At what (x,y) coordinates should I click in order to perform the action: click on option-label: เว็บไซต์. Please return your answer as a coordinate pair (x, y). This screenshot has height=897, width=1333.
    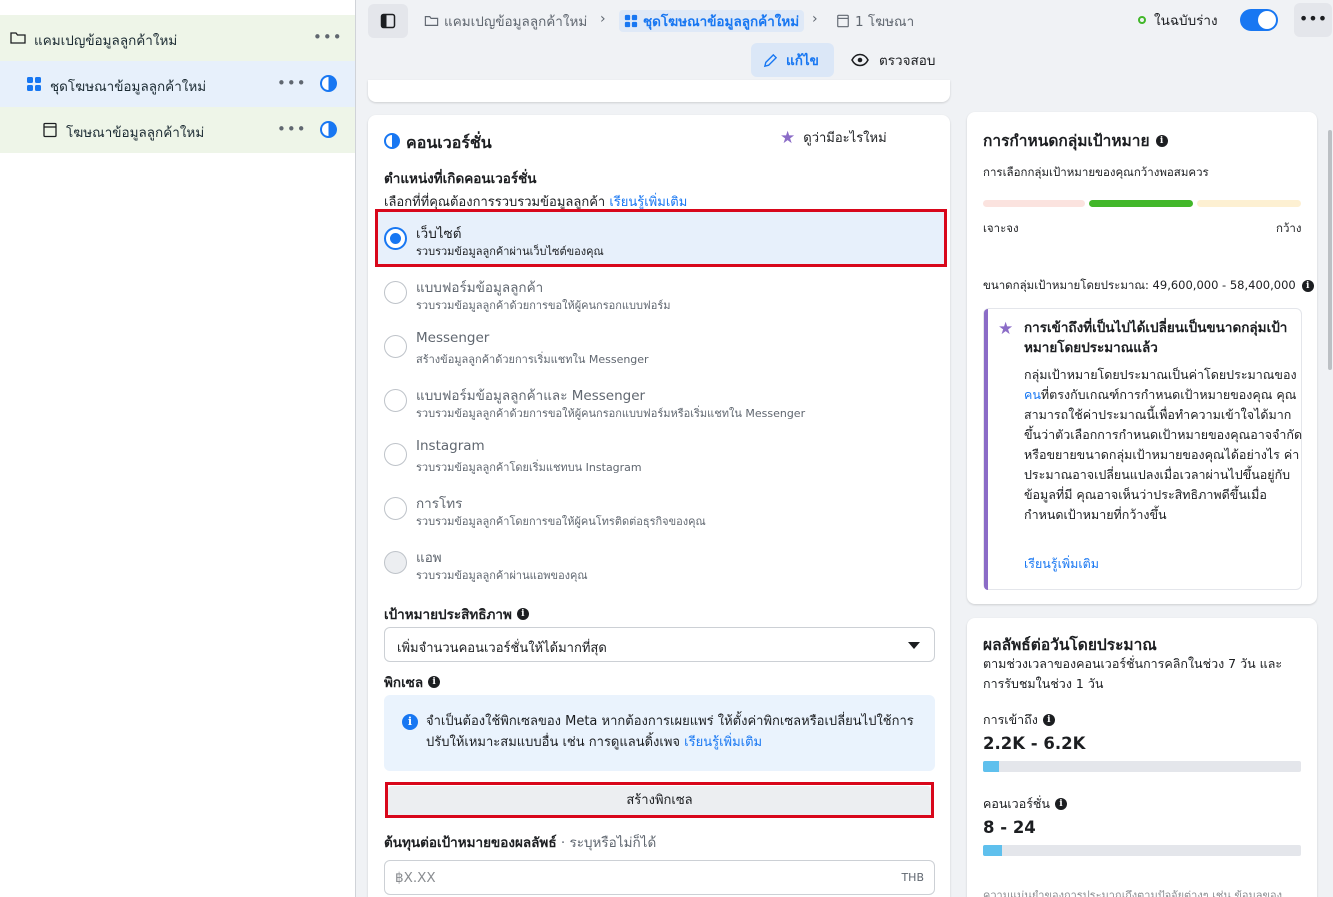
    Looking at the image, I should click on (439, 234).